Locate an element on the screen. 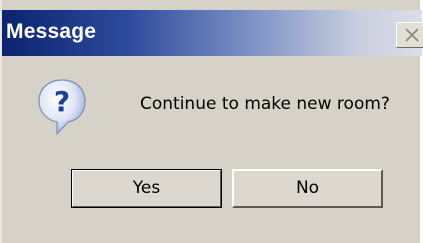  yes-button: Yes is located at coordinates (146, 188).